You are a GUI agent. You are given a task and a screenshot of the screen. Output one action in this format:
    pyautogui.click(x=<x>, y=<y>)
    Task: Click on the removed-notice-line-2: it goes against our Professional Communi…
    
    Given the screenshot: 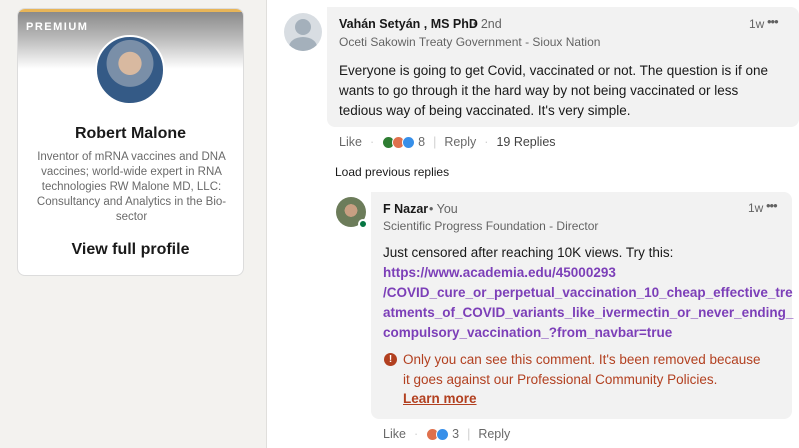 What is the action you would take?
    pyautogui.click(x=560, y=379)
    